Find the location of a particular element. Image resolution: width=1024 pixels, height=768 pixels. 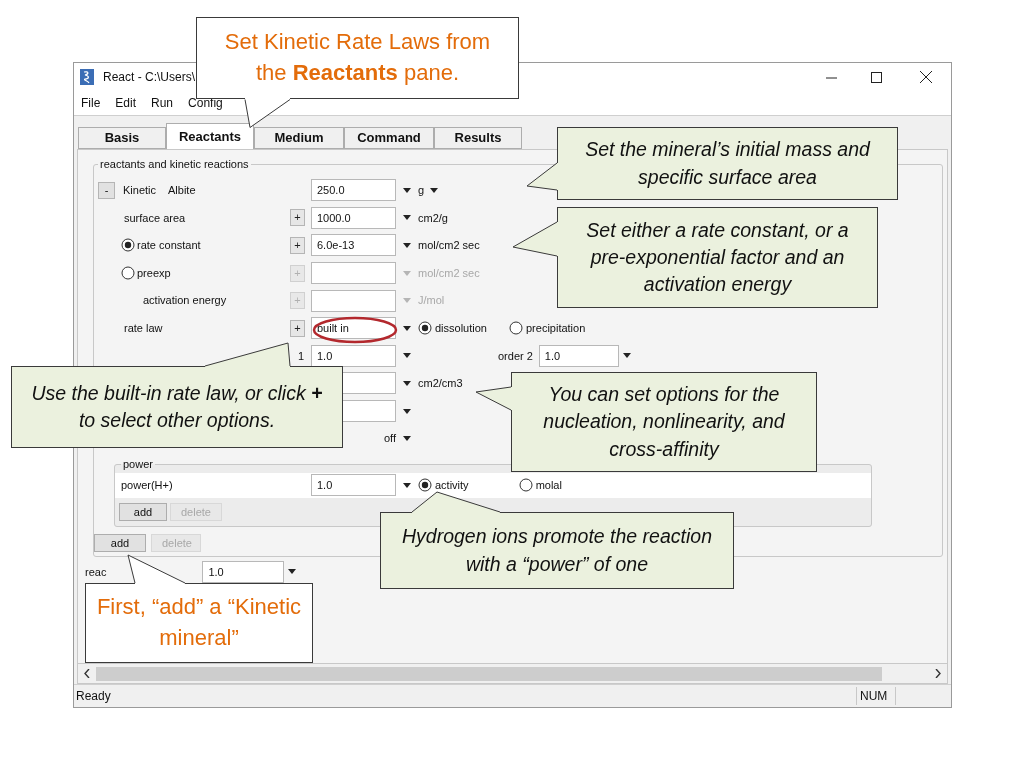

menu-item: Run is located at coordinates (162, 103).